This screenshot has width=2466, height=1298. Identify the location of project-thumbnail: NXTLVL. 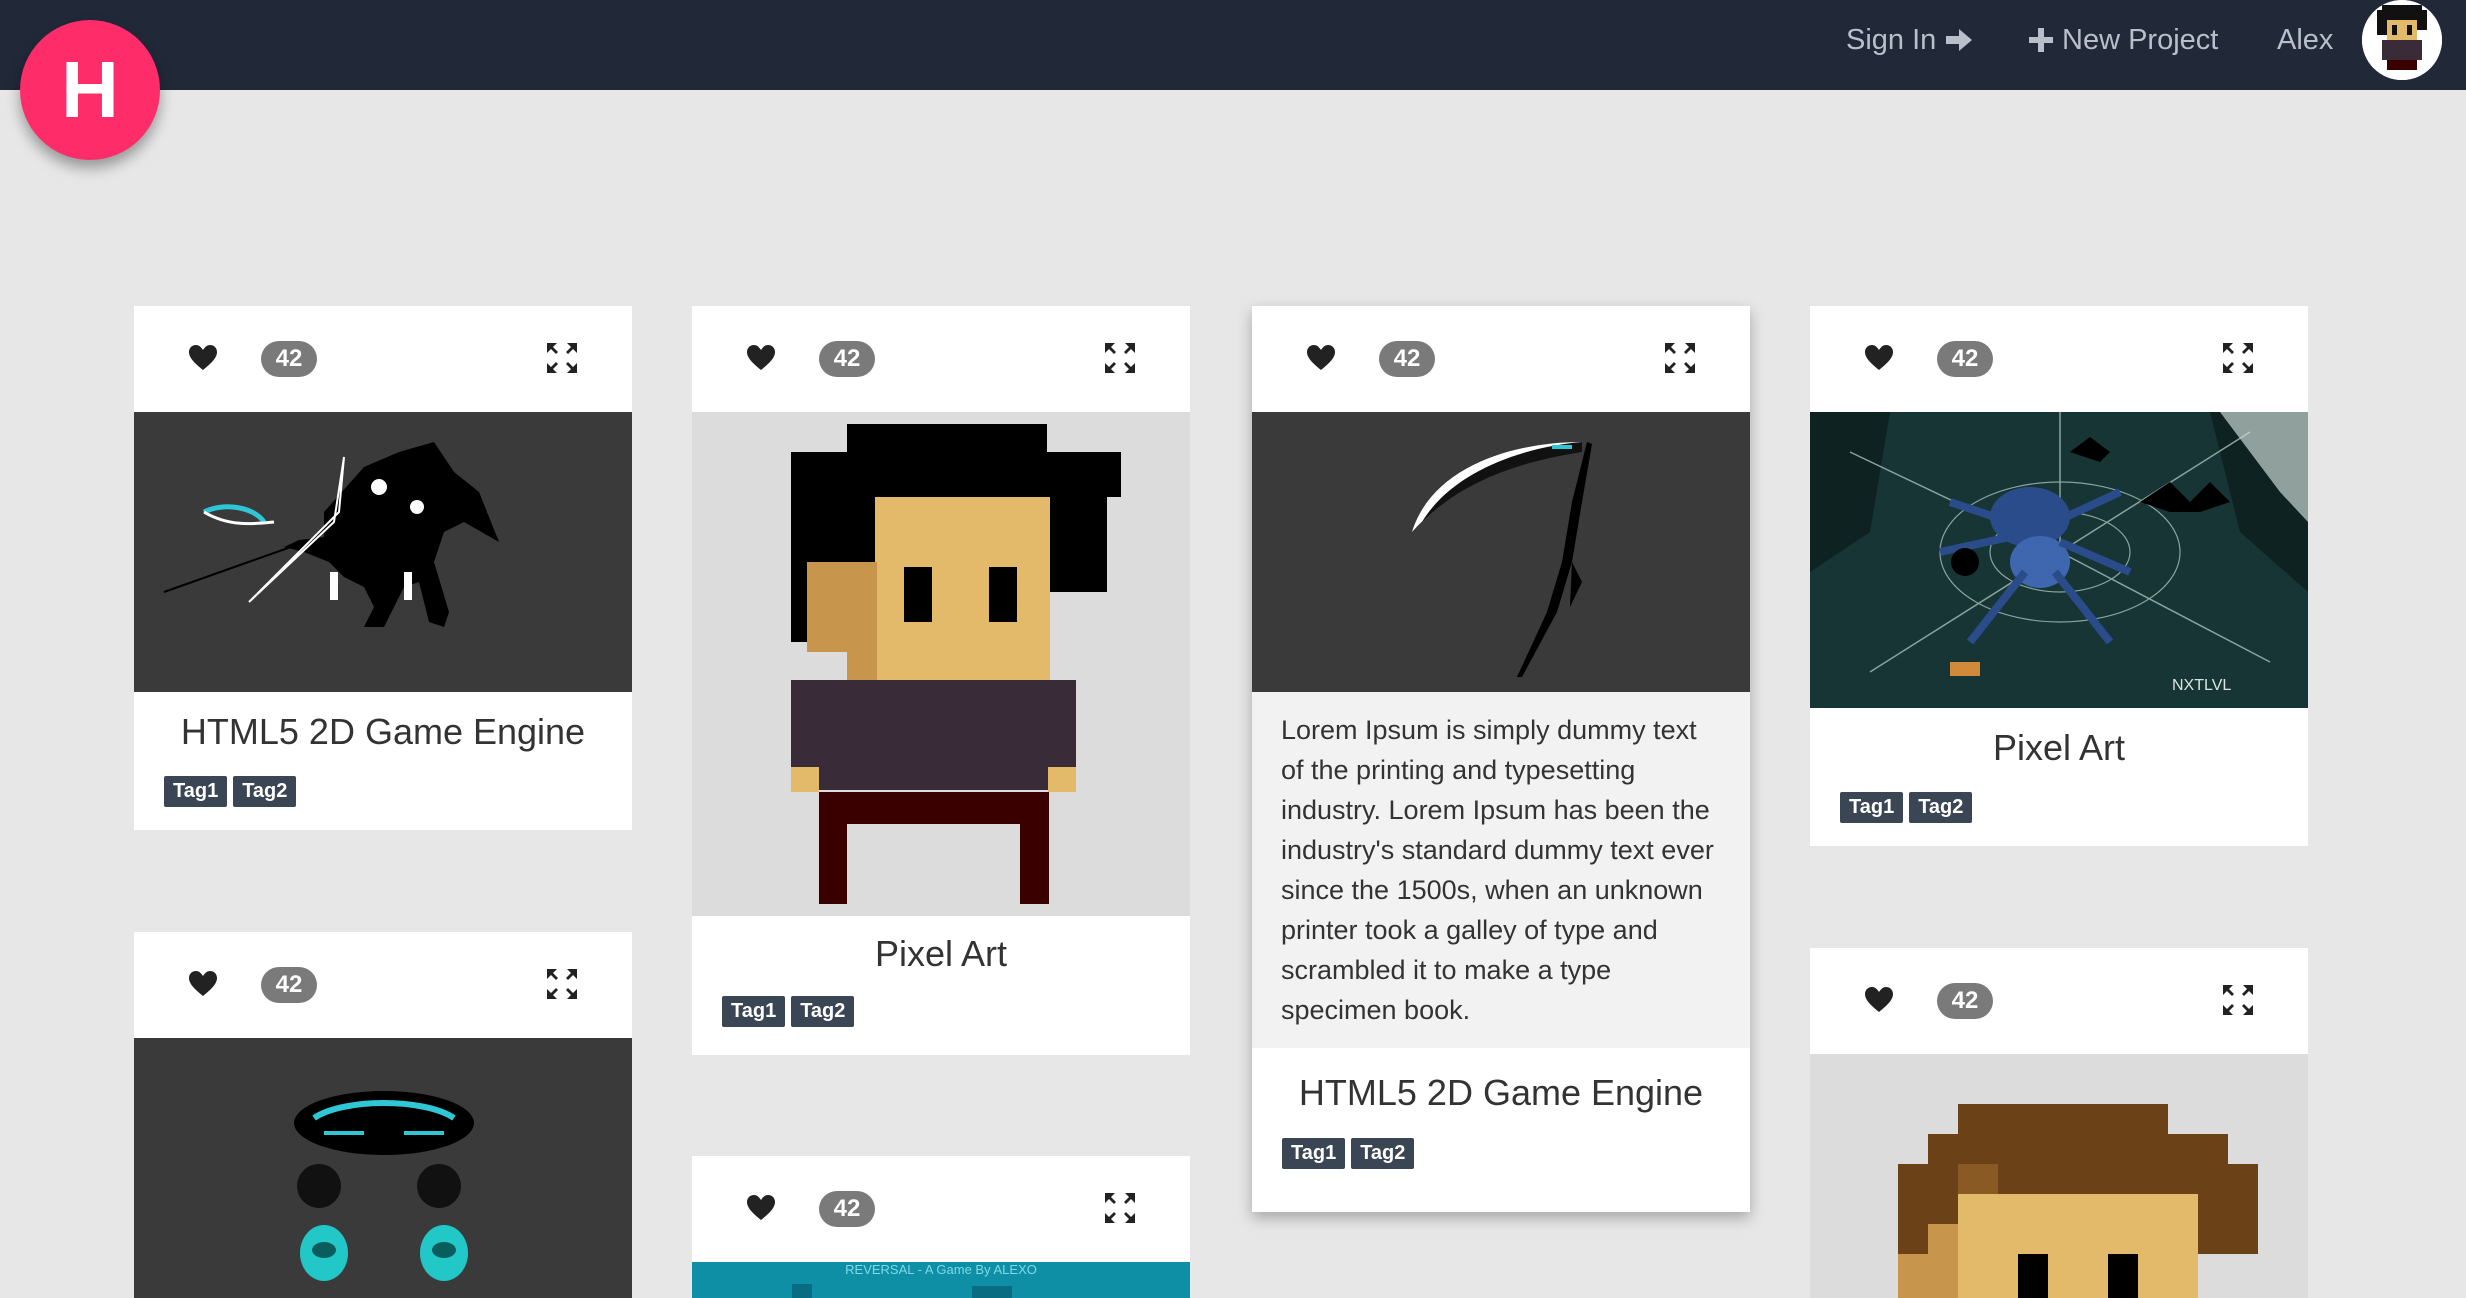
(2059, 560).